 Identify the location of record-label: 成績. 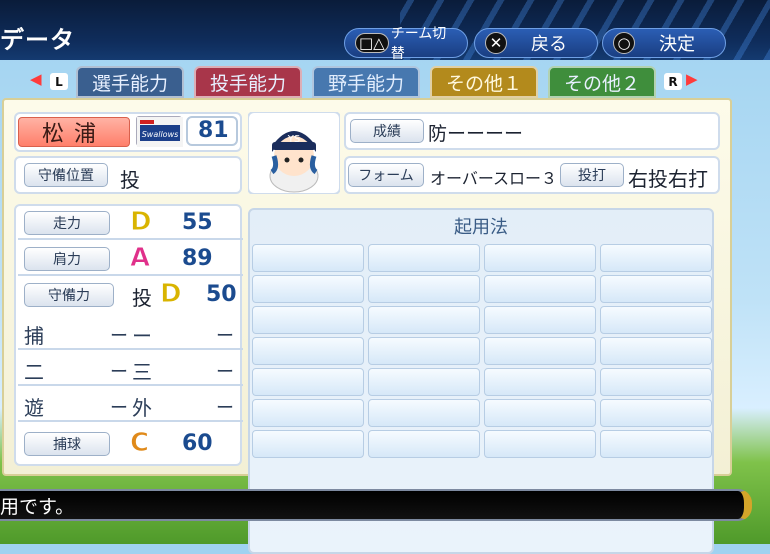
(387, 131).